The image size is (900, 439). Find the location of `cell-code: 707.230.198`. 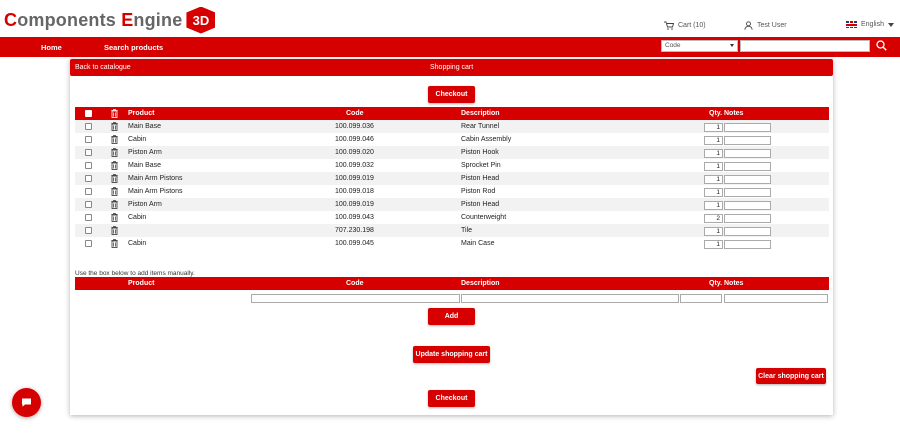

cell-code: 707.230.198 is located at coordinates (354, 230).